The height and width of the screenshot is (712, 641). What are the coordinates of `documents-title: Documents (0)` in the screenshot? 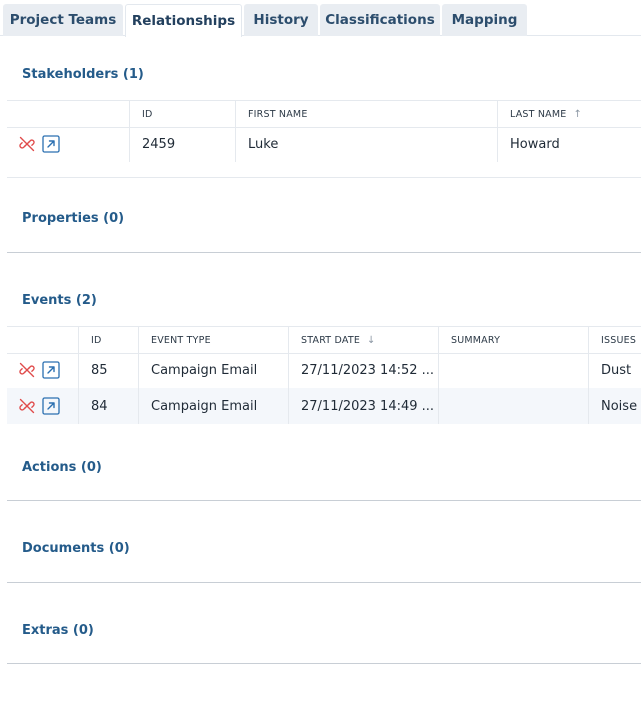 It's located at (76, 548).